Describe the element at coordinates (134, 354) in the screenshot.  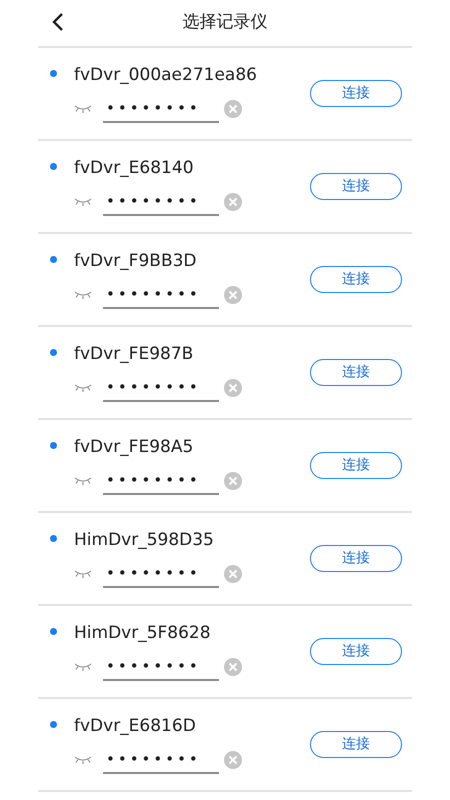
I see `device-name: fvDvr_FE987B` at that location.